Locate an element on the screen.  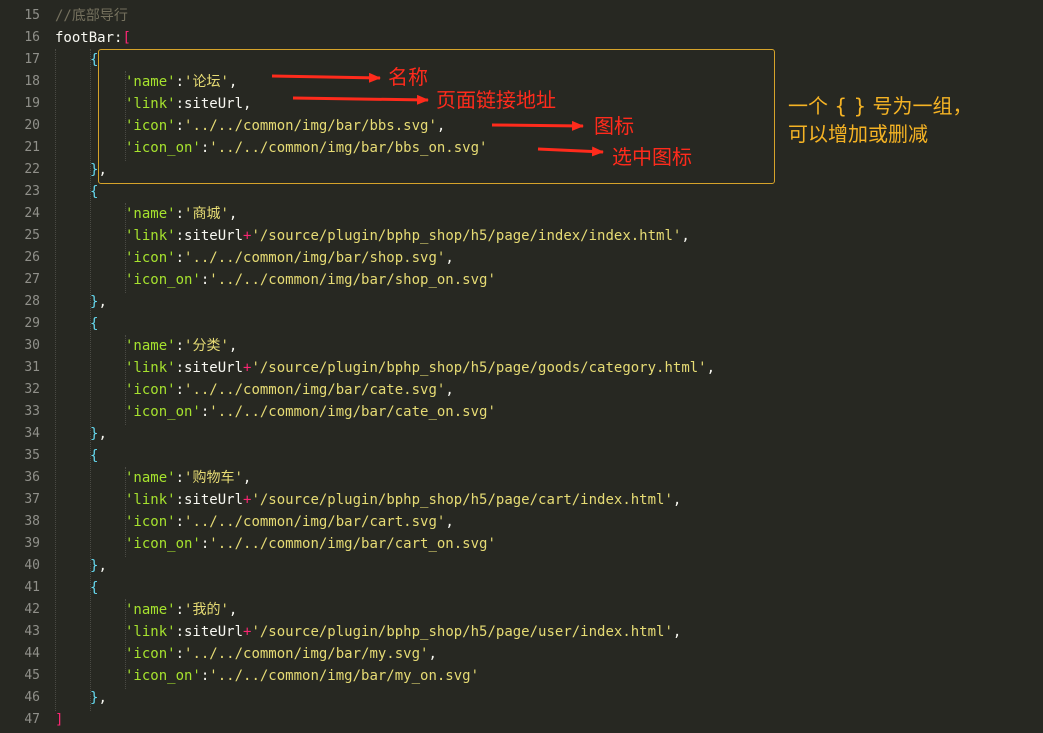
line-number: 34 is located at coordinates (32, 433).